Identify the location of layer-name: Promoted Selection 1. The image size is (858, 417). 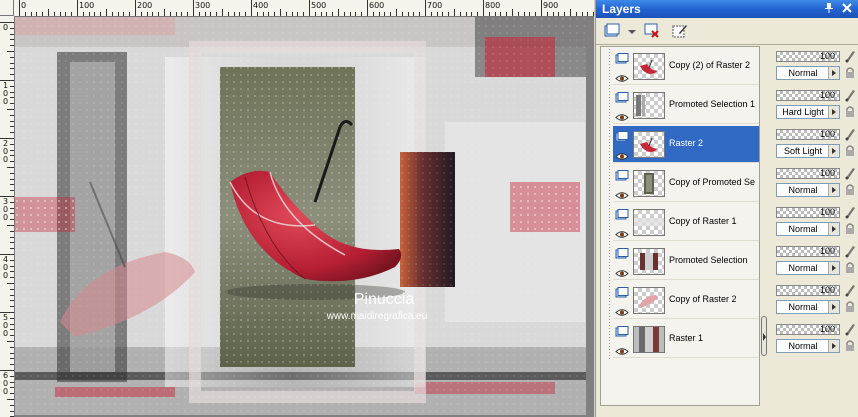
(714, 104).